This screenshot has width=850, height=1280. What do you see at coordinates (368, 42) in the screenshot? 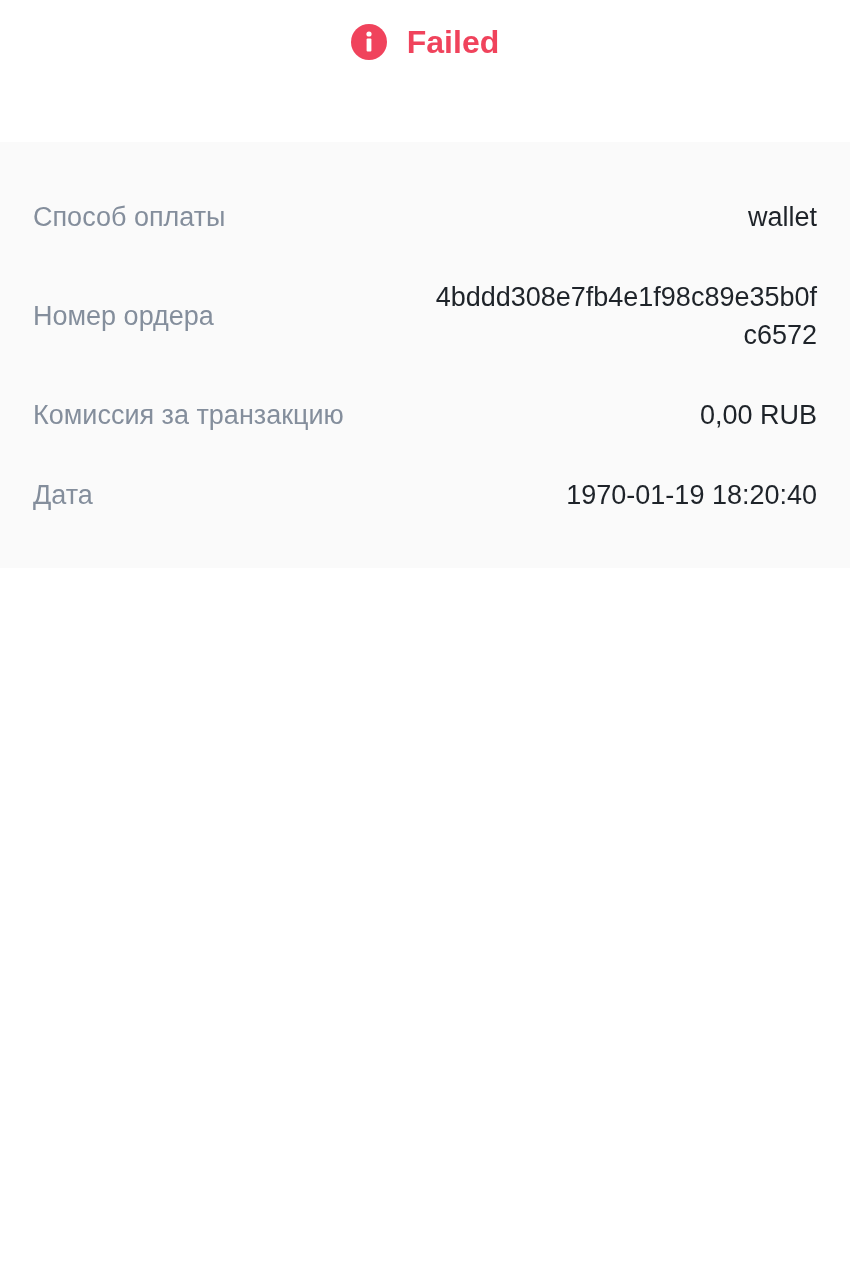
I see `info-icon` at bounding box center [368, 42].